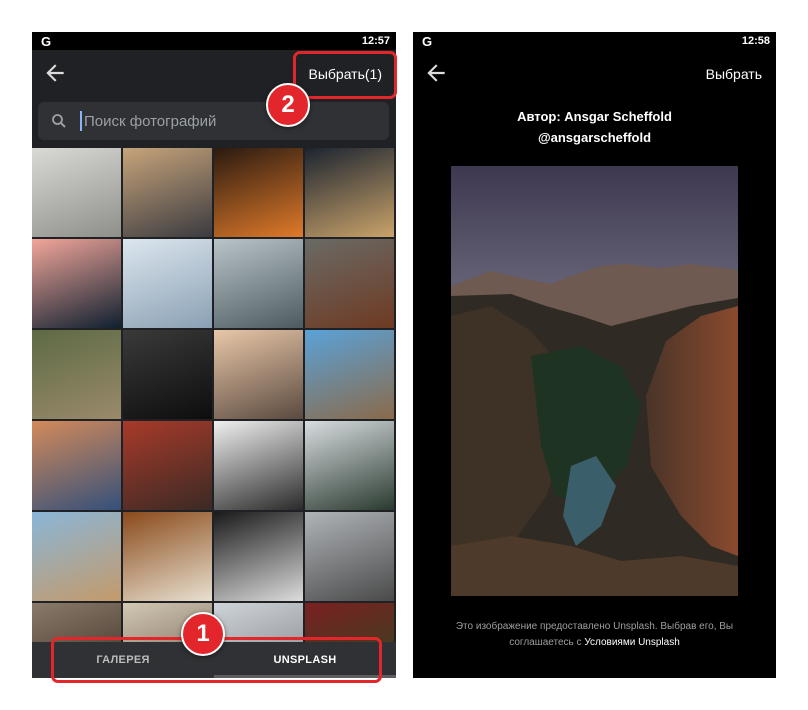 The image size is (808, 710). Describe the element at coordinates (755, 41) in the screenshot. I see `status-time: 12:58` at that location.